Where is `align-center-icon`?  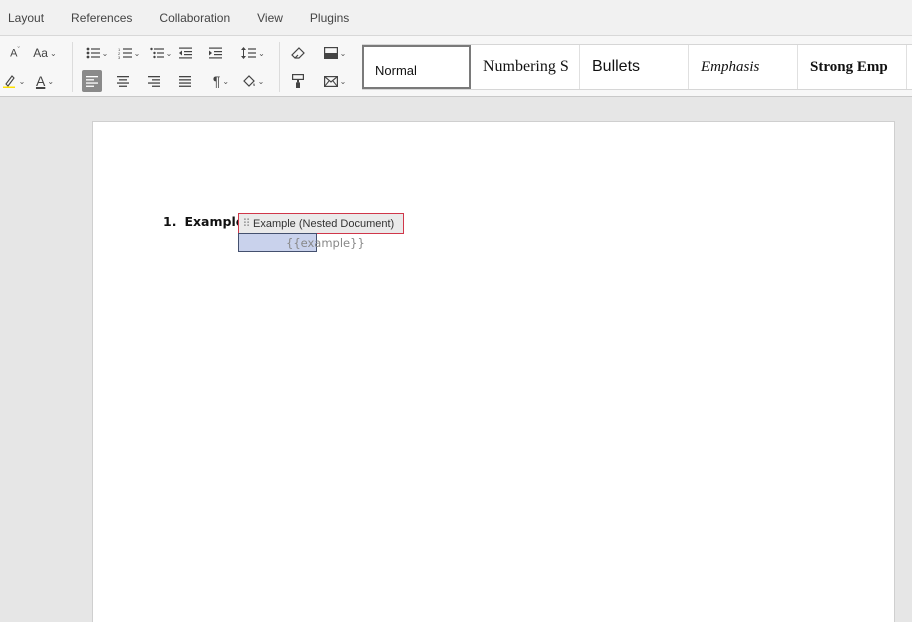 align-center-icon is located at coordinates (123, 81).